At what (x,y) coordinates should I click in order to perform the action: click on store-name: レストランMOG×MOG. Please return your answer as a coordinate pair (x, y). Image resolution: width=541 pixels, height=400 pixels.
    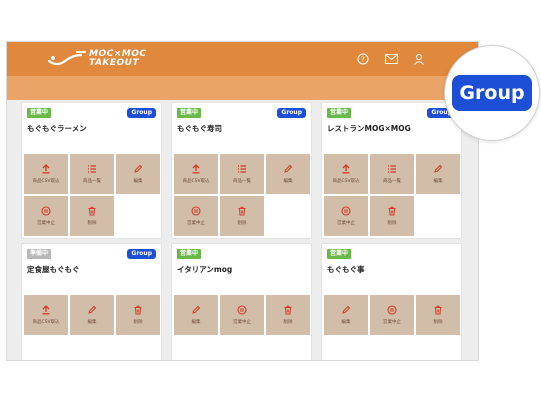
    Looking at the image, I should click on (369, 128).